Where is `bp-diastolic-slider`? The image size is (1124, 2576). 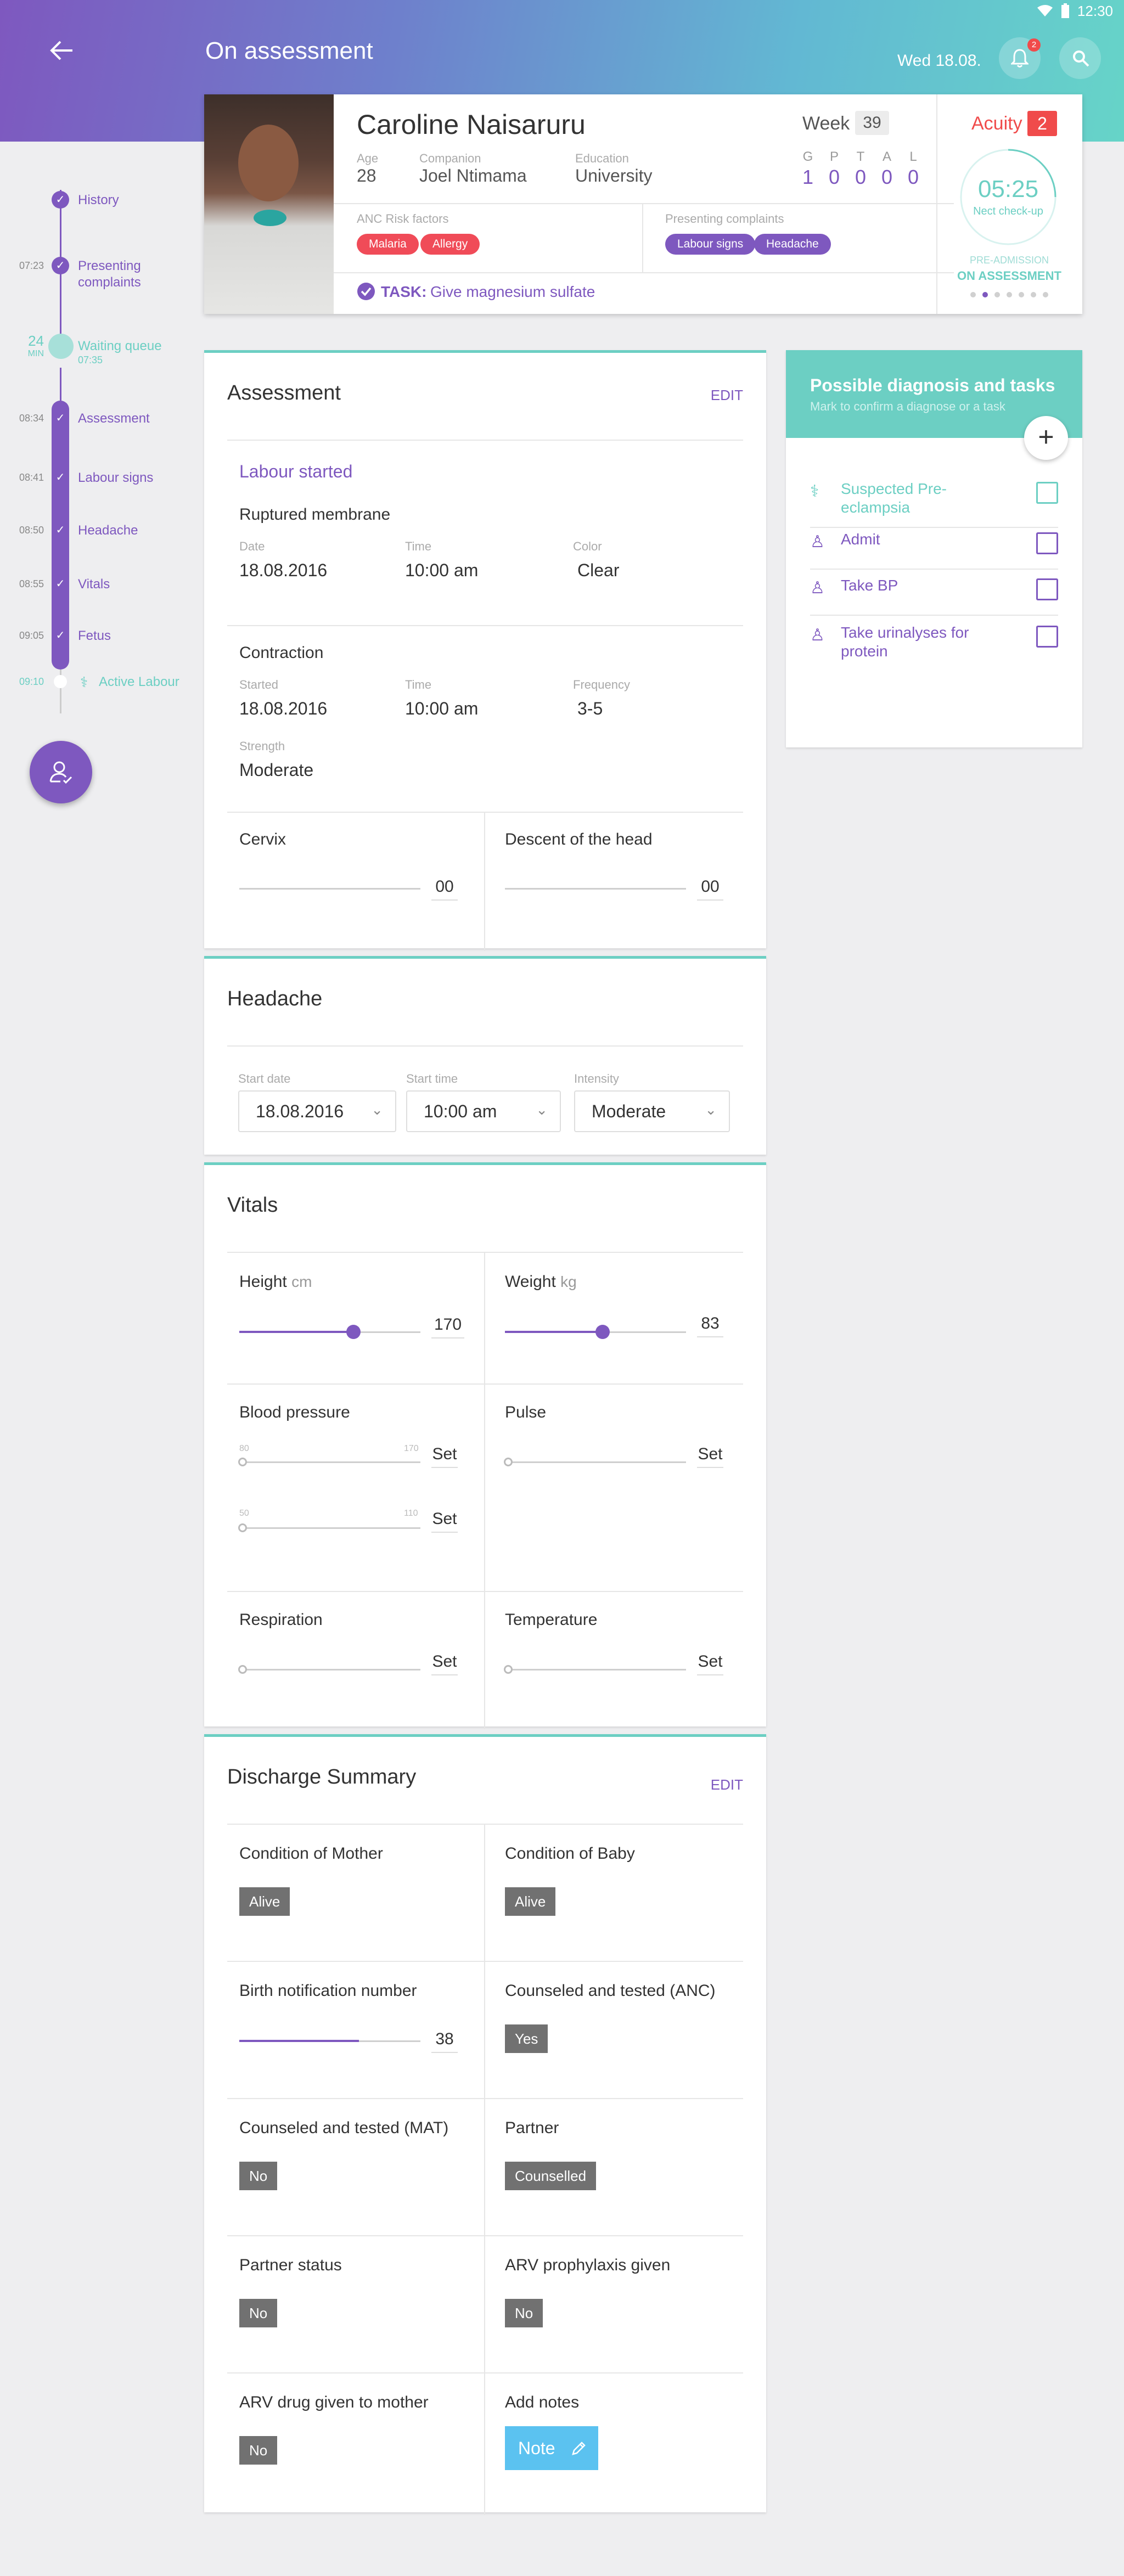 bp-diastolic-slider is located at coordinates (329, 1528).